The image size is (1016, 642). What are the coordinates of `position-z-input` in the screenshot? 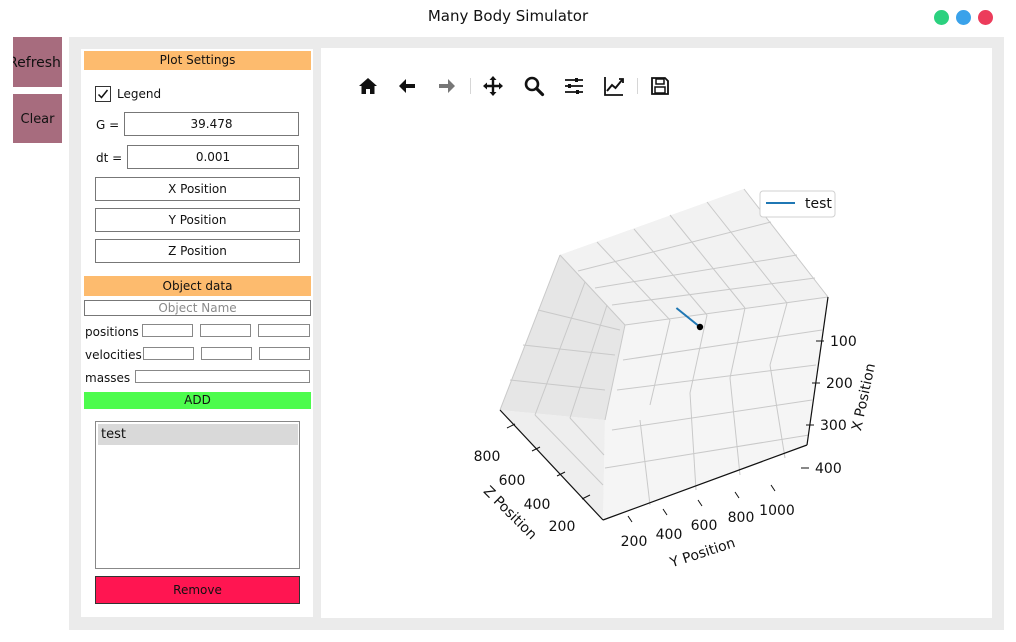 It's located at (284, 330).